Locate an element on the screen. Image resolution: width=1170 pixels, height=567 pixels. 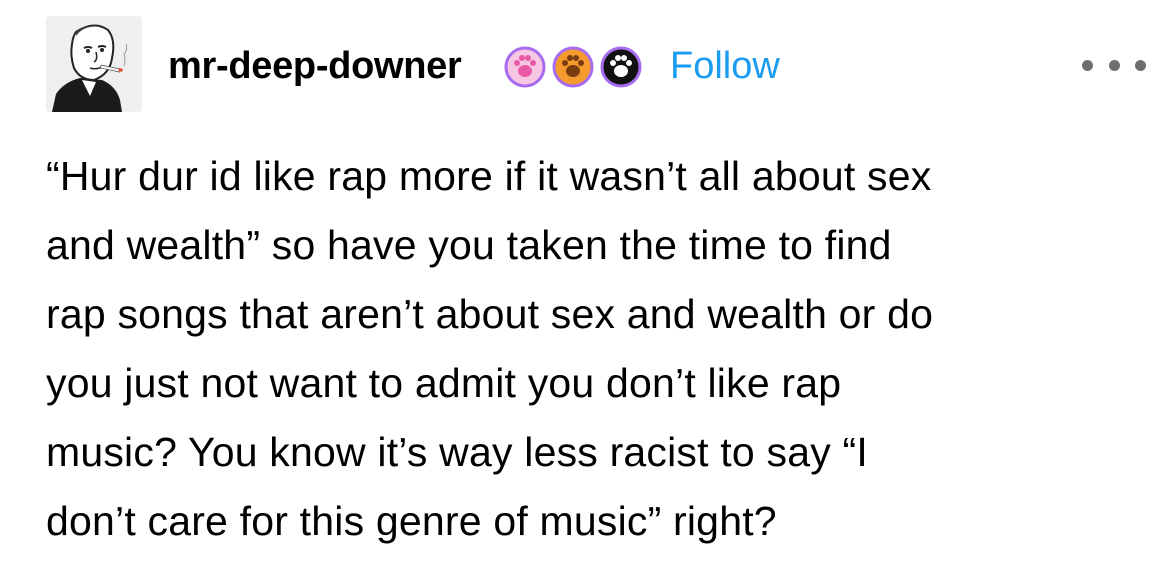
ellipsis-icon is located at coordinates (1114, 65).